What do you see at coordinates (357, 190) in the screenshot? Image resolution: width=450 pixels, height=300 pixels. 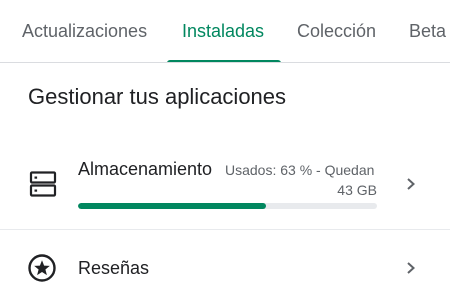 I see `storage-remaining-text: 43 GB` at bounding box center [357, 190].